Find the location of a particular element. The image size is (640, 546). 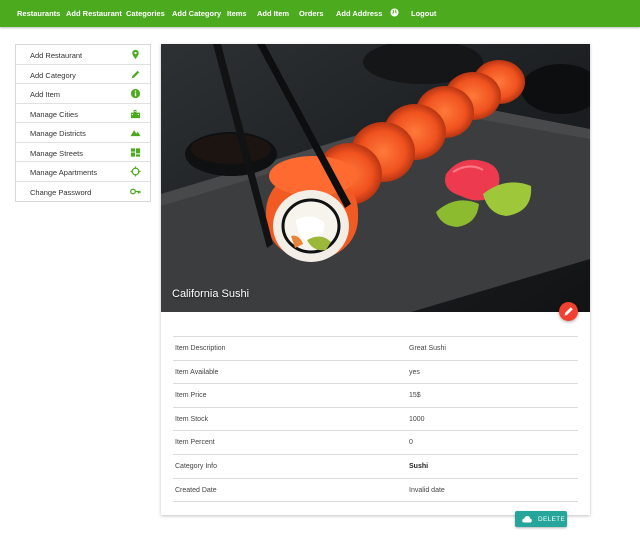

sidebar-item-add-item: Add Item is located at coordinates (83, 94).